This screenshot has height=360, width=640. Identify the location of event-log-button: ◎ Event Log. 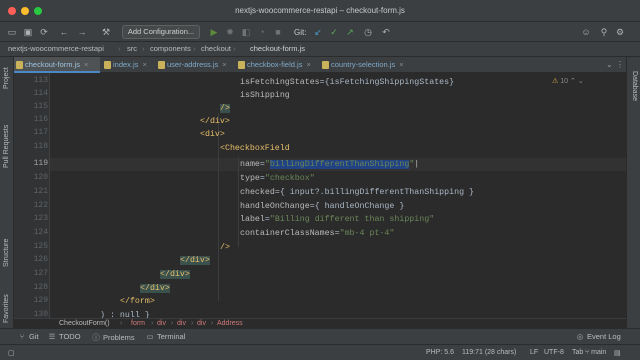
(598, 336).